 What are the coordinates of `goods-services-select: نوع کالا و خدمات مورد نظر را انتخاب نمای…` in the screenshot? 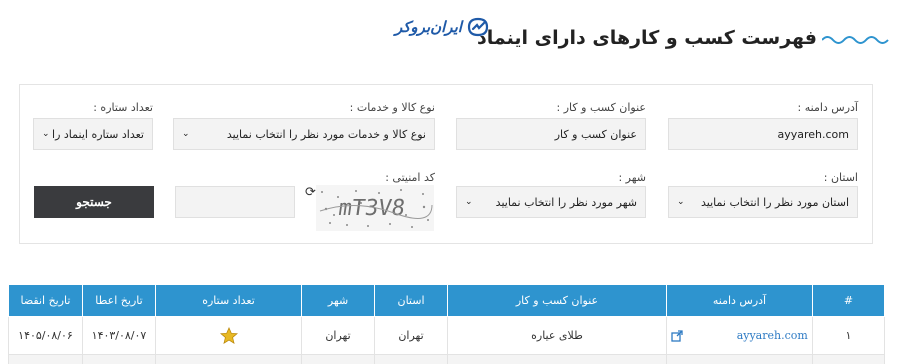 It's located at (304, 134).